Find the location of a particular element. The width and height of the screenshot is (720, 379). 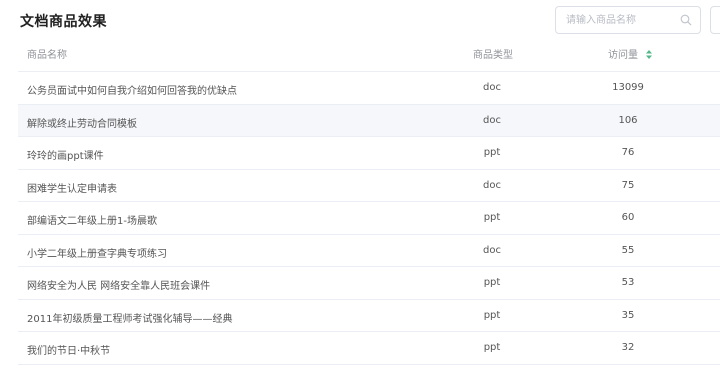

cell-visits: 60 is located at coordinates (628, 217).